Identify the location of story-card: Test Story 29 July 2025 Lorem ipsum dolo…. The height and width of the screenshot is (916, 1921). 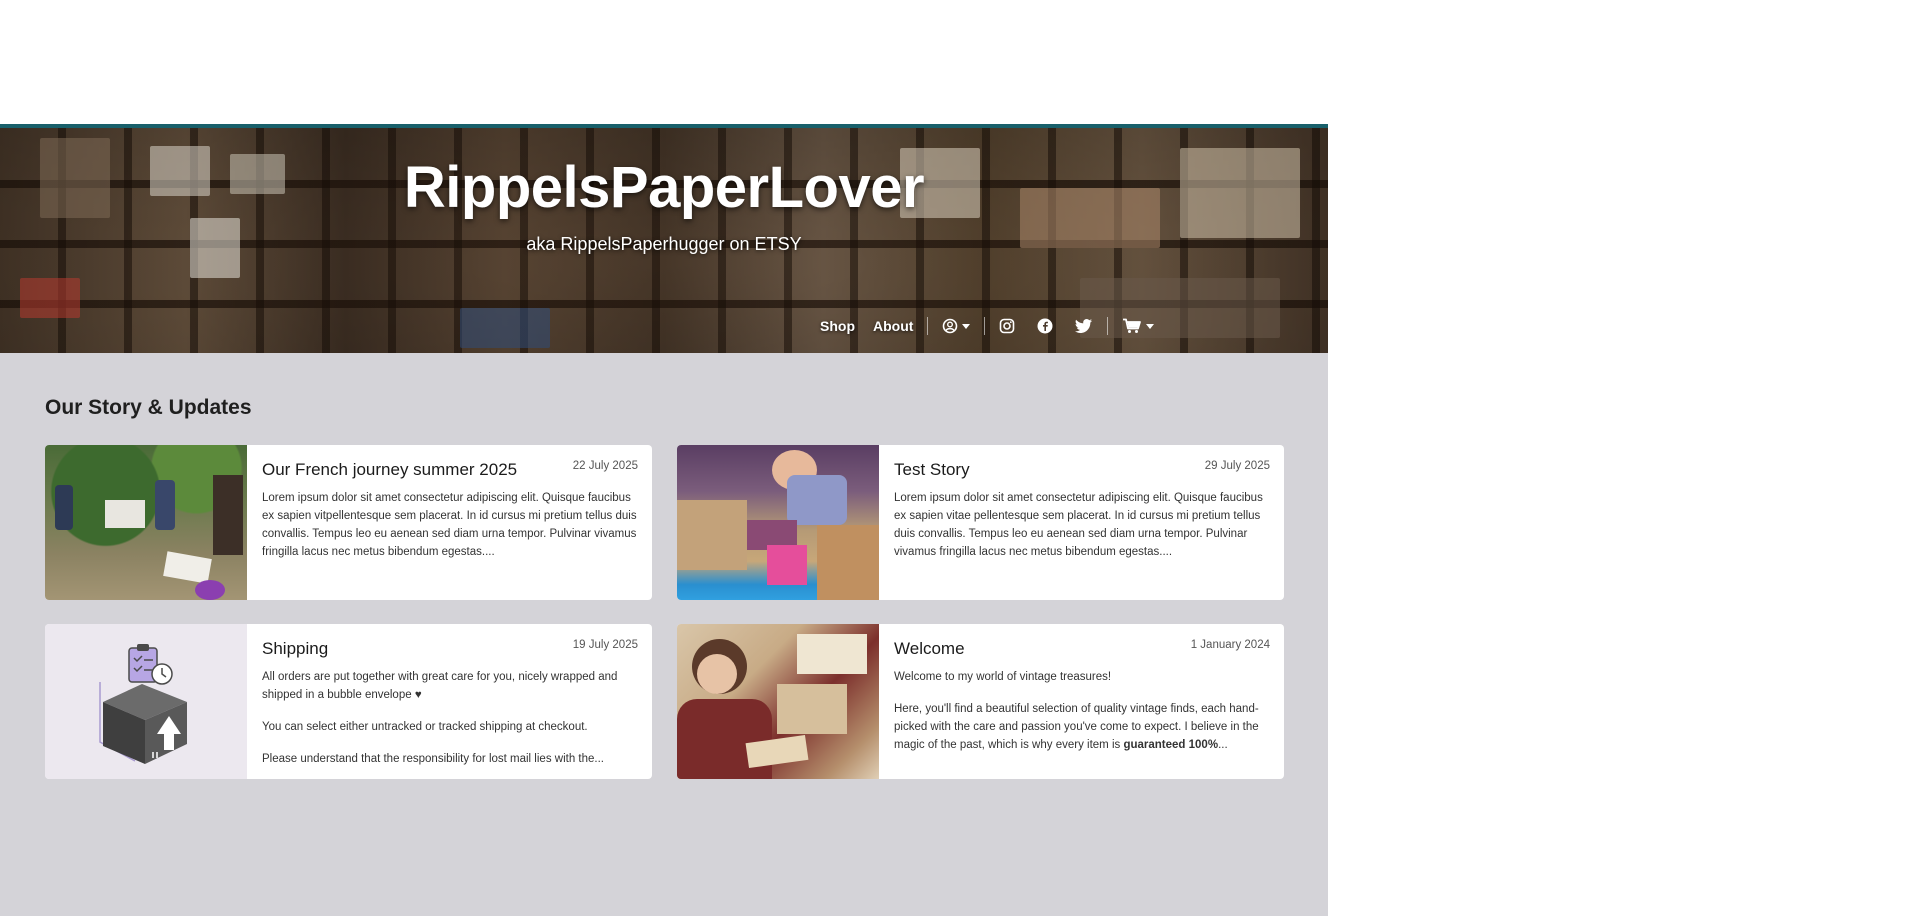
(980, 522).